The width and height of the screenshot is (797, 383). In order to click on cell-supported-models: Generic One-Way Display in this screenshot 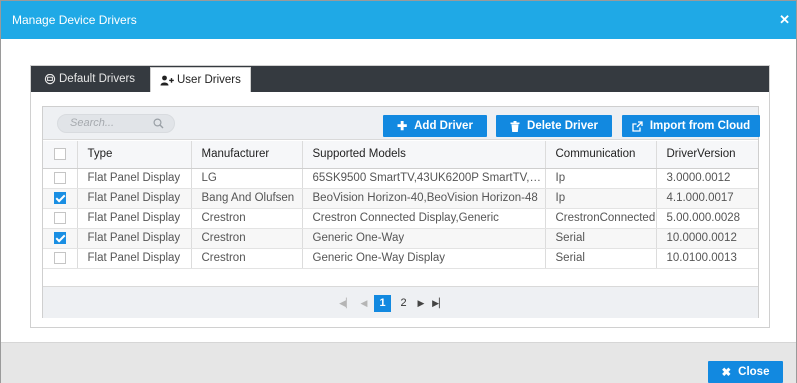, I will do `click(424, 258)`.